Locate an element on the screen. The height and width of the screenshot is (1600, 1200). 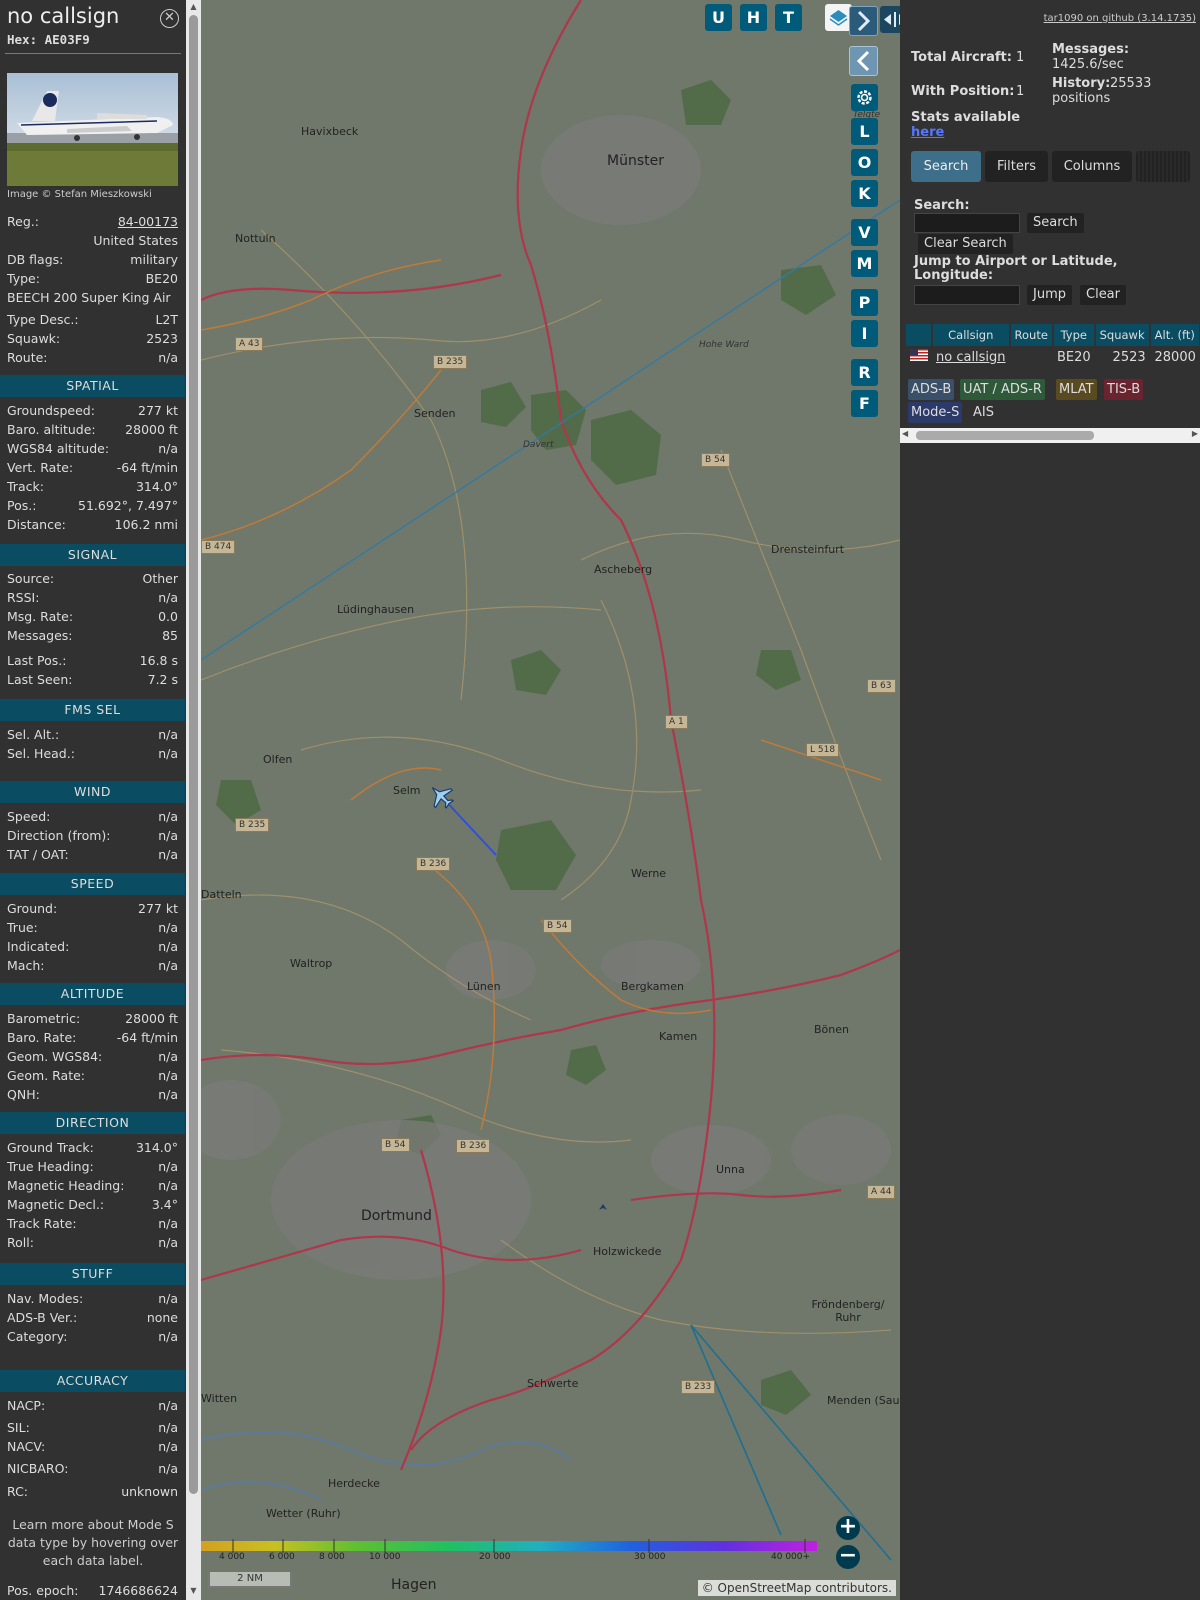
data-label: Vert. Rate: is located at coordinates (40, 468).